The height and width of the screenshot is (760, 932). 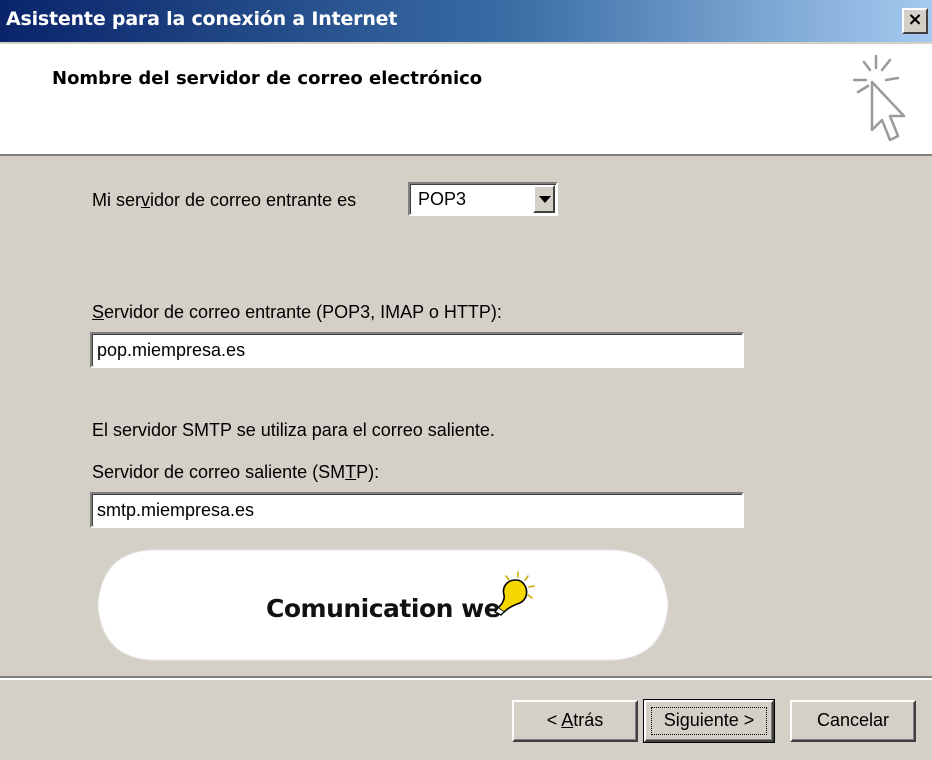 I want to click on incoming-type-label: Mi servidor de correo entrante es, so click(x=224, y=200).